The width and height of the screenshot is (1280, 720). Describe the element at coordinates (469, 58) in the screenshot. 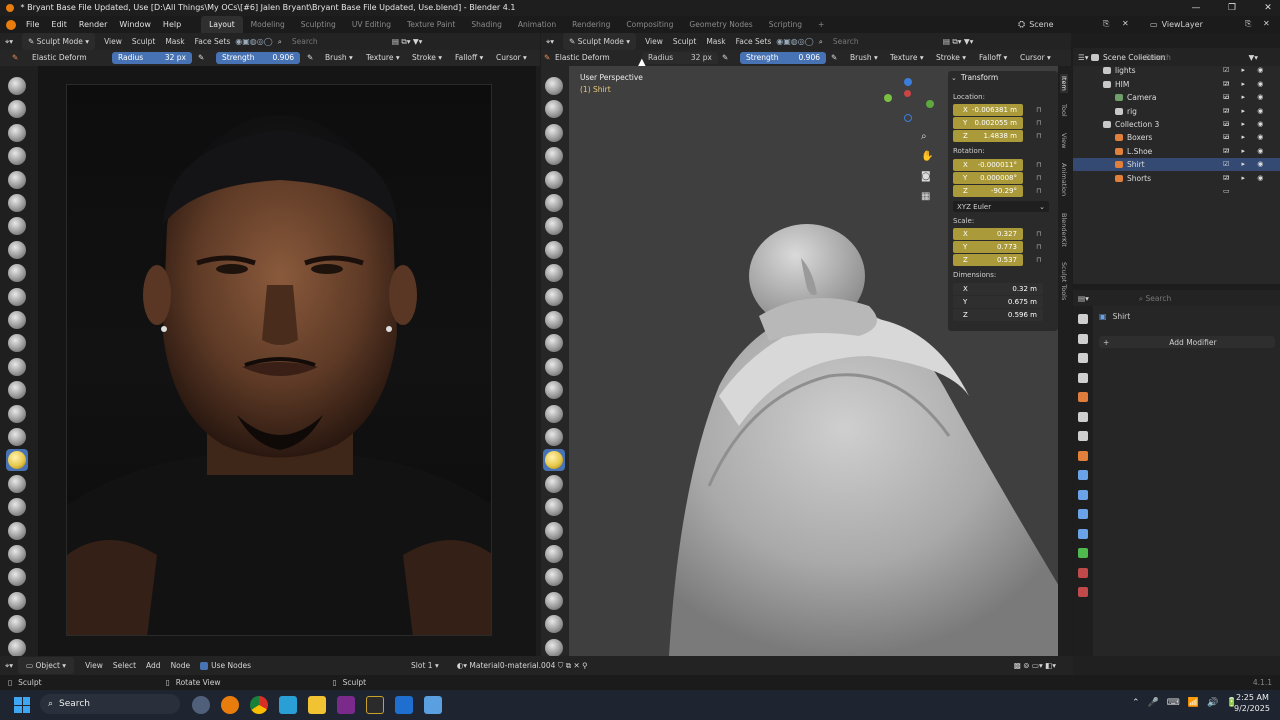

I see `falloff-dropdown: Falloff ▾` at that location.